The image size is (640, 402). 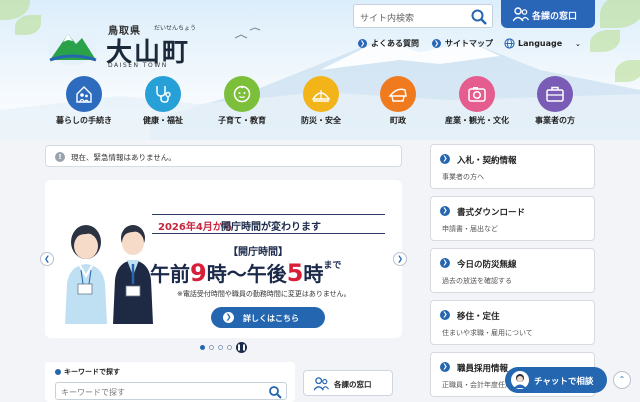 What do you see at coordinates (387, 17) in the screenshot?
I see `search-input: サイト内検索` at bounding box center [387, 17].